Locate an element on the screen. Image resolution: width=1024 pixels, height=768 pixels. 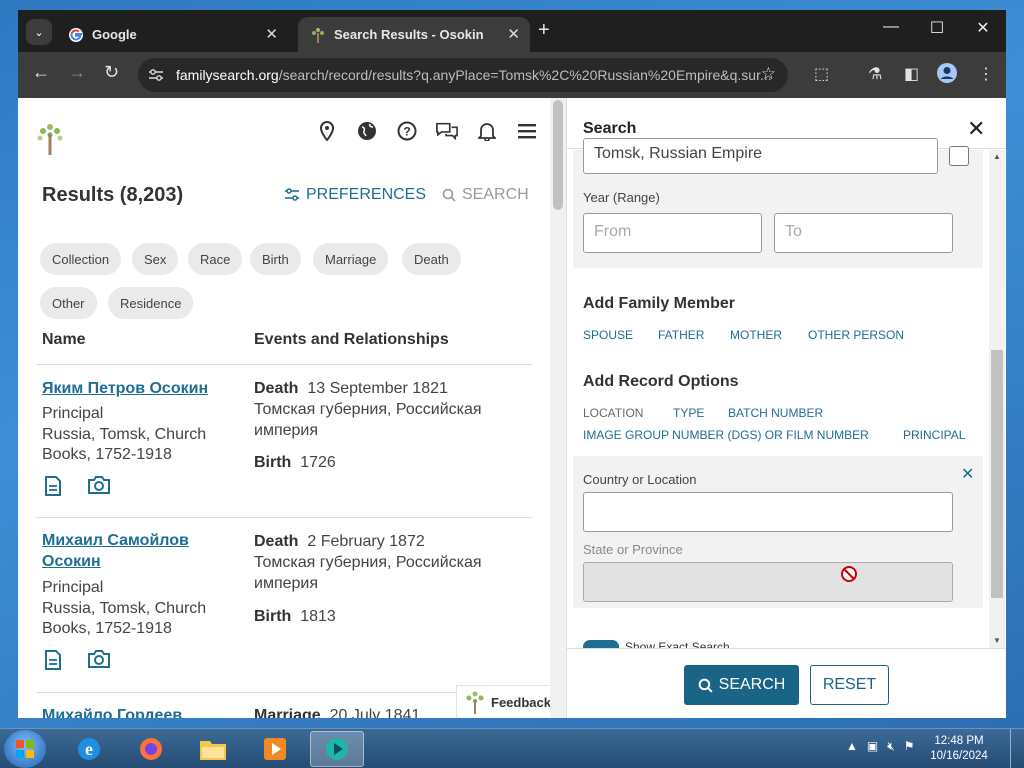
person-name-link: Яким Петров Осокин is located at coordinates (142, 388).